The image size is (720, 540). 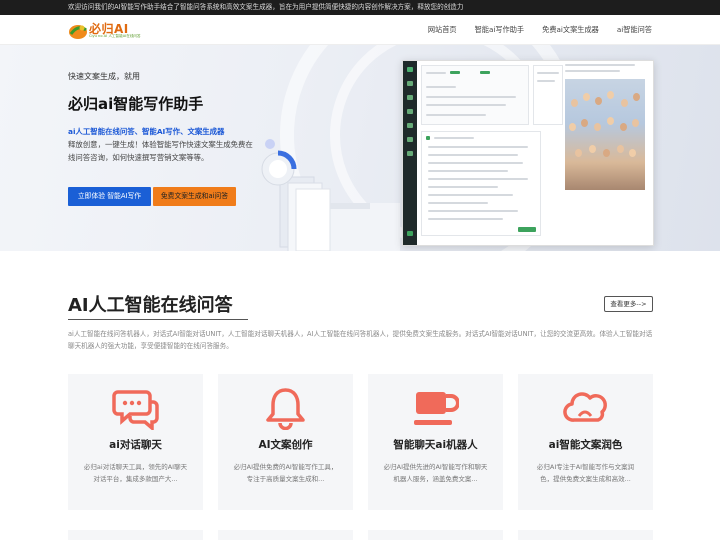 What do you see at coordinates (104, 76) in the screenshot?
I see `hero-kicker: 快速文案生成，就用` at bounding box center [104, 76].